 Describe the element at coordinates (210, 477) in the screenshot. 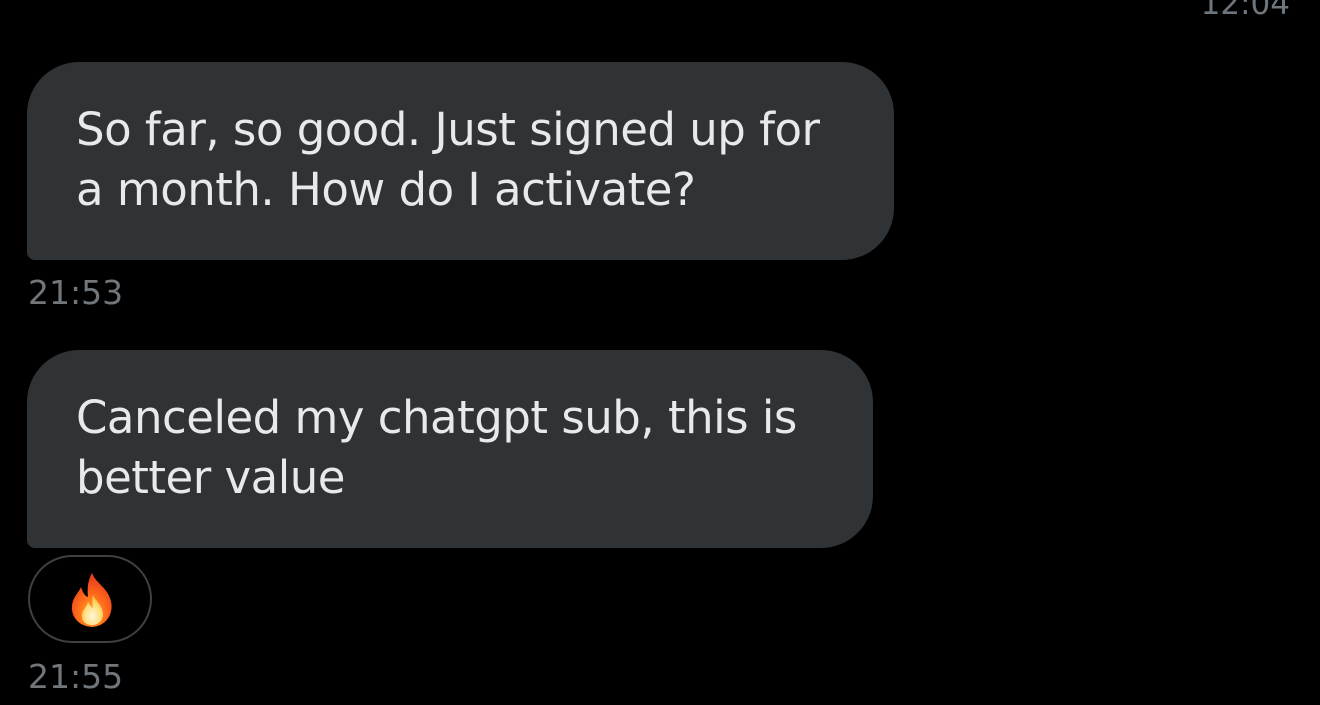

I see `message-text-line: better value` at that location.